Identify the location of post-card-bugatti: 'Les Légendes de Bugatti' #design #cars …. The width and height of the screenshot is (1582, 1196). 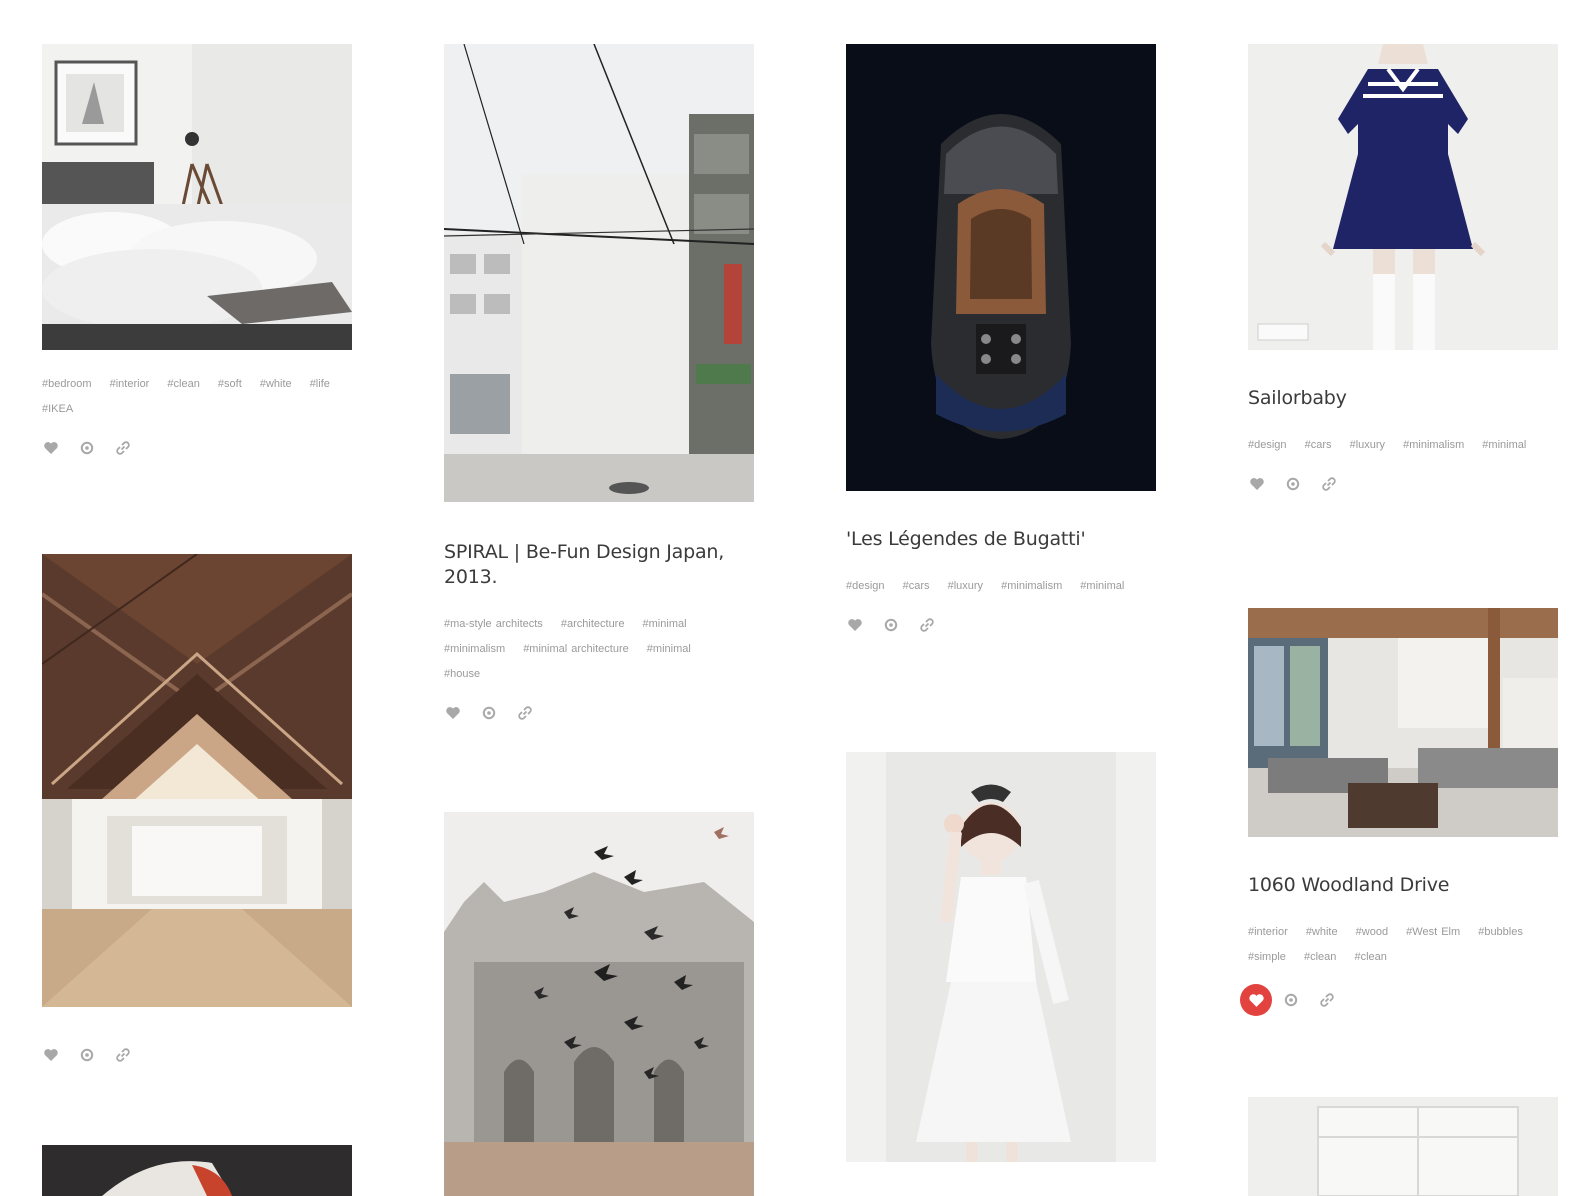
(1001, 339).